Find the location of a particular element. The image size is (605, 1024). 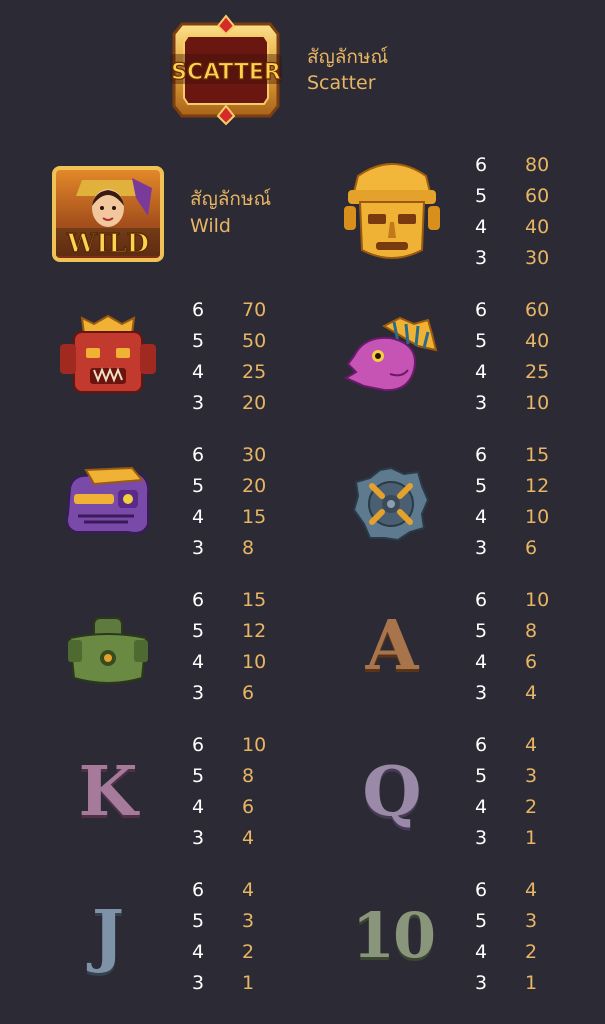

scatter-label: สัญลักษณ์ Scatter is located at coordinates (347, 70).